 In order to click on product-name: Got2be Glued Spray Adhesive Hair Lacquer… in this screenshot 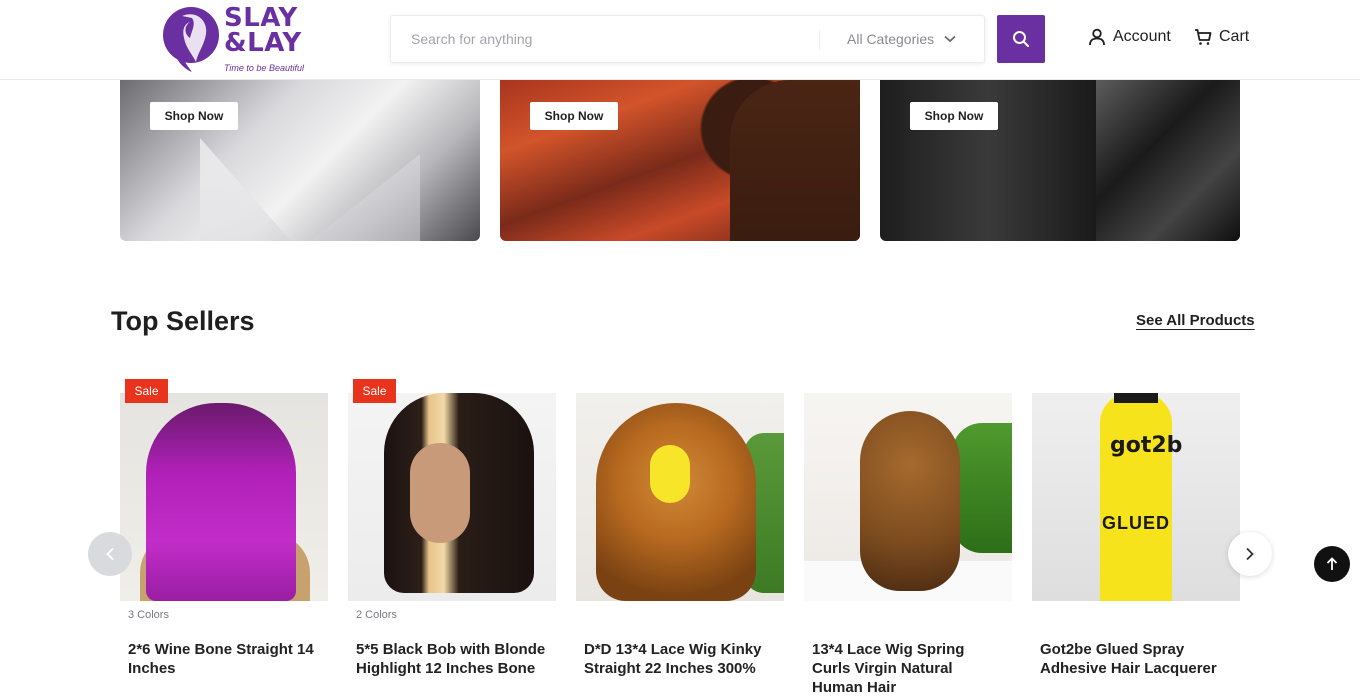, I will do `click(1136, 659)`.